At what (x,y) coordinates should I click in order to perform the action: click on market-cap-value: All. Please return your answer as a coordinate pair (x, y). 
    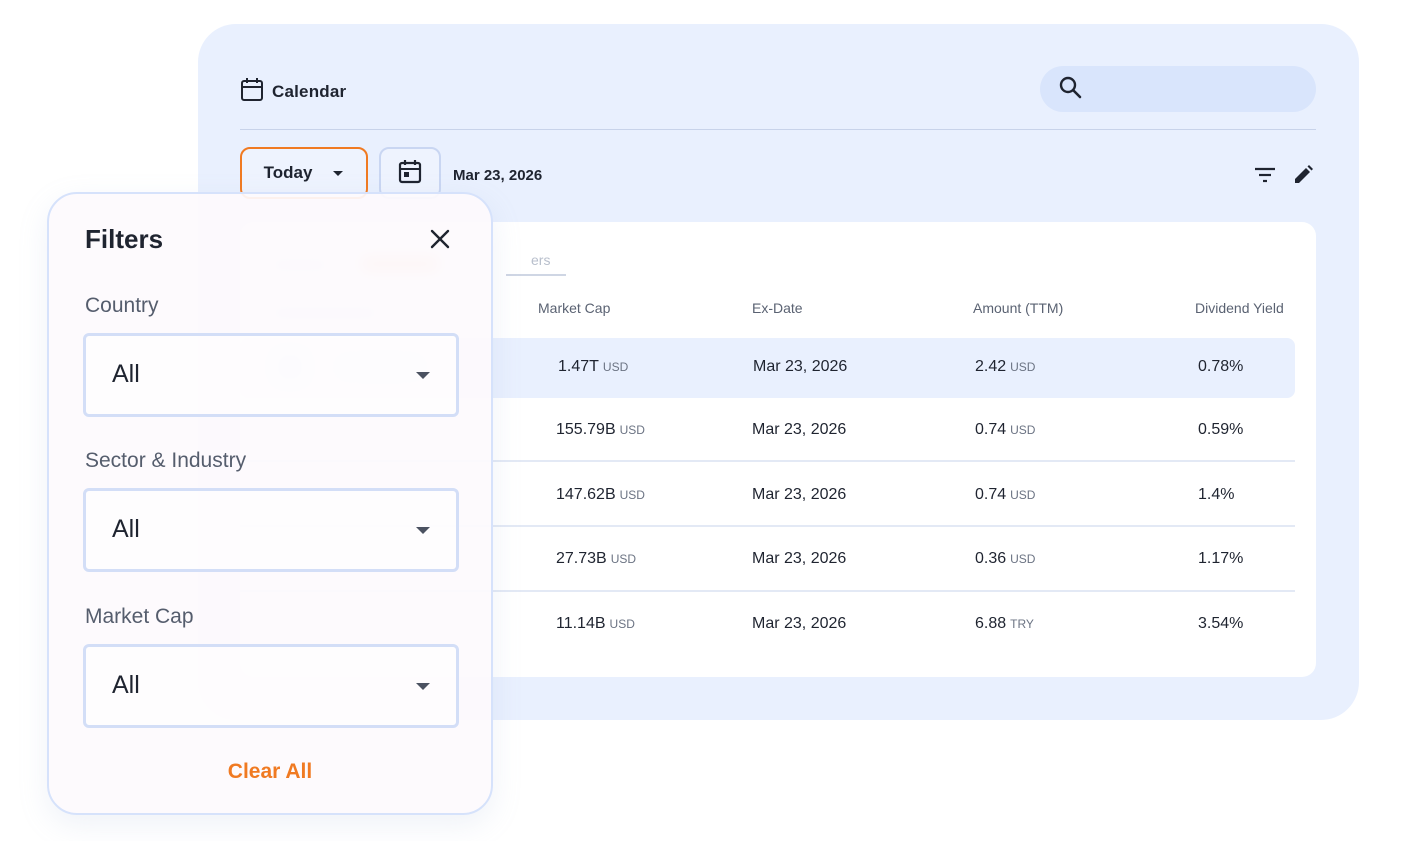
    Looking at the image, I should click on (126, 685).